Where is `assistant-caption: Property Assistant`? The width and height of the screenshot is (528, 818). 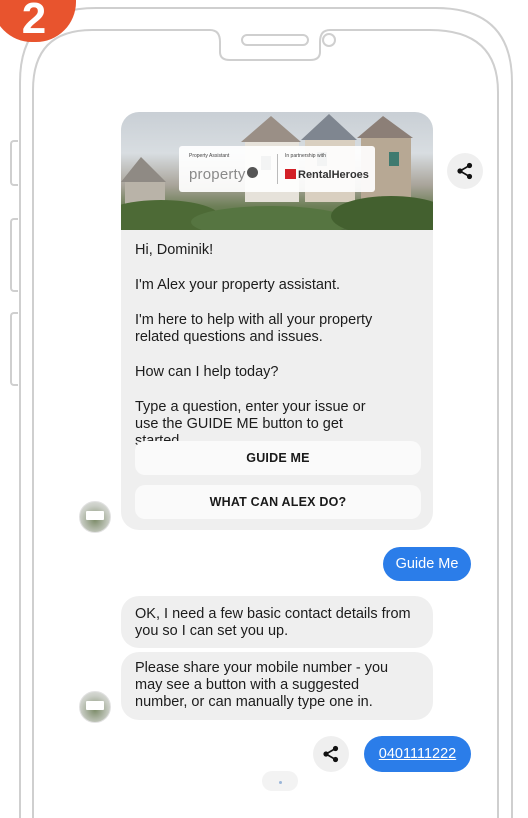 assistant-caption: Property Assistant is located at coordinates (209, 156).